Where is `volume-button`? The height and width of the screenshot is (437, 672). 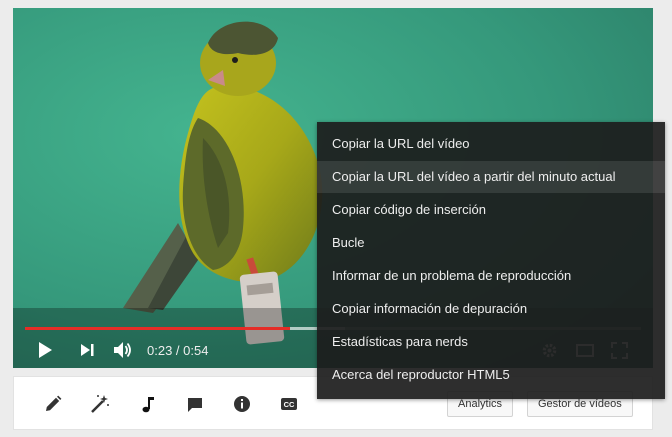
volume-button is located at coordinates (123, 350).